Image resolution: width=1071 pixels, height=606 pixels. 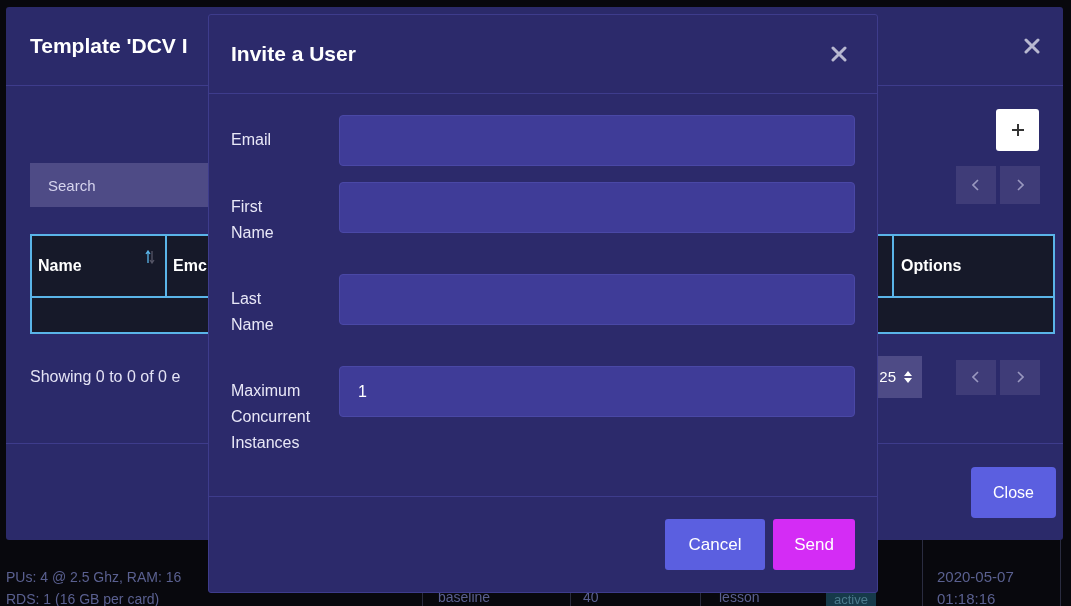 What do you see at coordinates (973, 266) in the screenshot?
I see `table-header: Options` at bounding box center [973, 266].